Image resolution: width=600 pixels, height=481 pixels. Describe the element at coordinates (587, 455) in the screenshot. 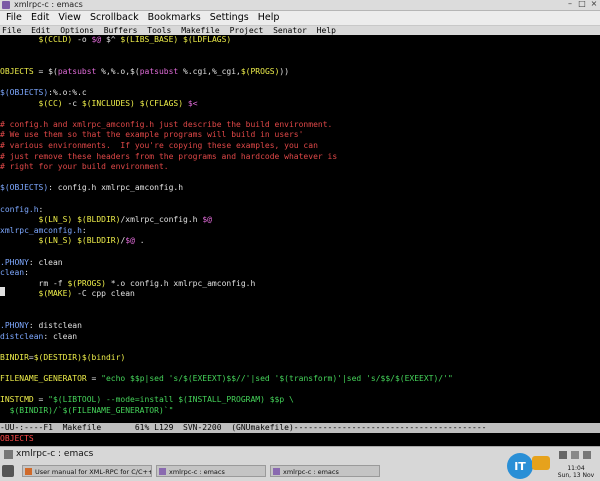

I see `tray-clipboard-icon` at that location.